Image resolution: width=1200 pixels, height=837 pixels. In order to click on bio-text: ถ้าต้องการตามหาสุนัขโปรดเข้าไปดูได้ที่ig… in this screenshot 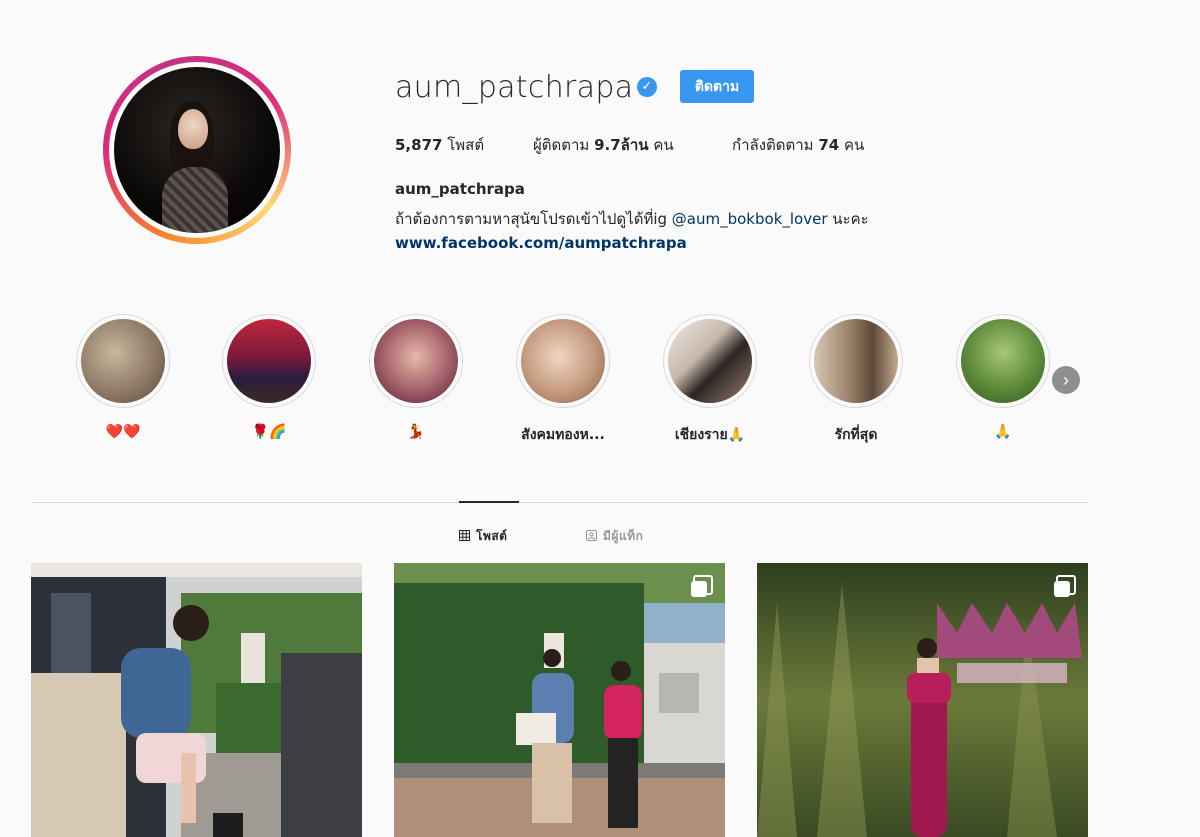, I will do `click(632, 219)`.